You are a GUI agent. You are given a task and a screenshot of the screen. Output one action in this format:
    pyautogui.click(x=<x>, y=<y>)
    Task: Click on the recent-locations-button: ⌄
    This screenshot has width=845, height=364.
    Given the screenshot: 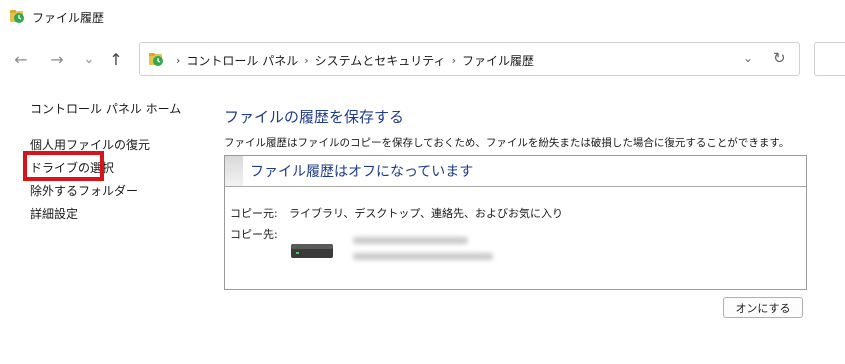 What is the action you would take?
    pyautogui.click(x=89, y=59)
    